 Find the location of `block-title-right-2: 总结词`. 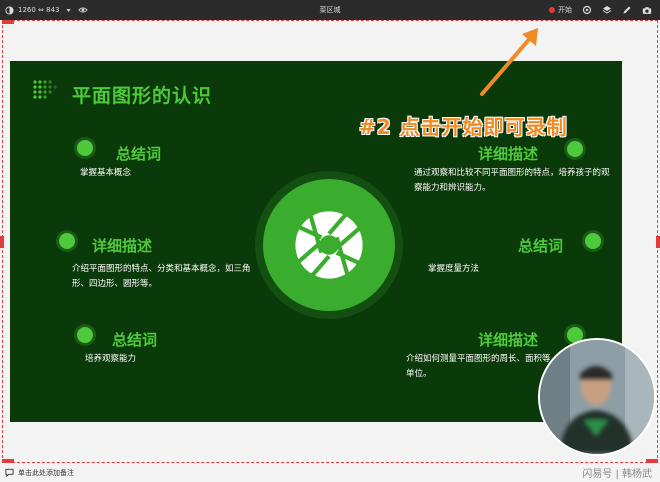

block-title-right-2: 总结词 is located at coordinates (541, 246).